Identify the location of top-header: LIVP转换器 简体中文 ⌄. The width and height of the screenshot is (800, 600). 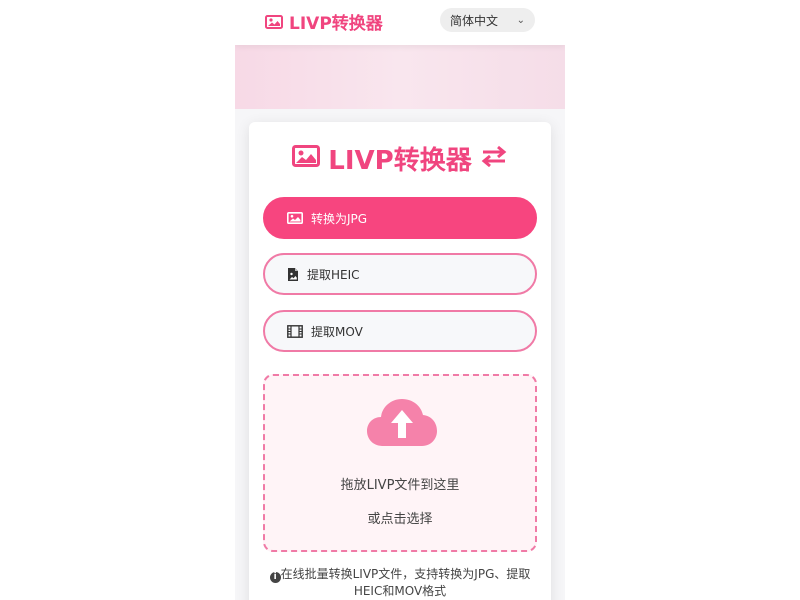
(400, 22).